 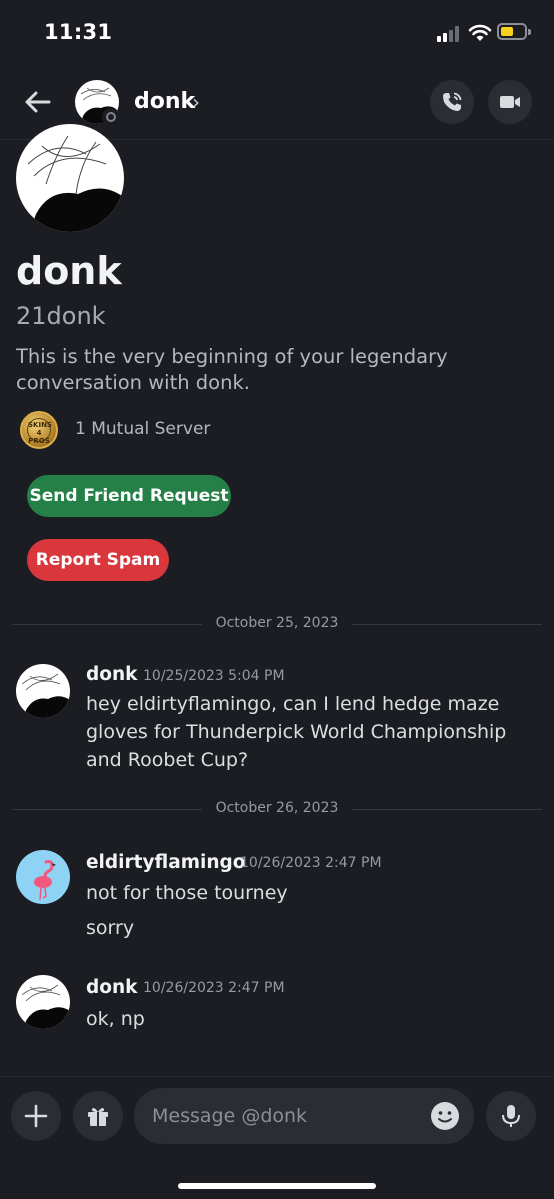 I want to click on microphone-icon, so click(x=511, y=1116).